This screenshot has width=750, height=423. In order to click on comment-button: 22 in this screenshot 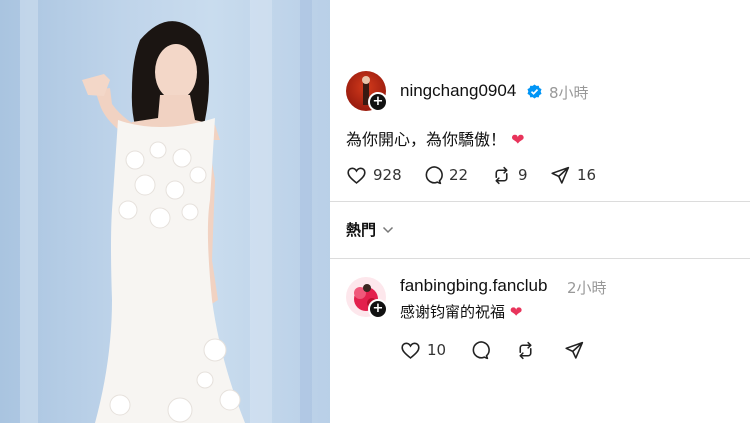, I will do `click(445, 175)`.